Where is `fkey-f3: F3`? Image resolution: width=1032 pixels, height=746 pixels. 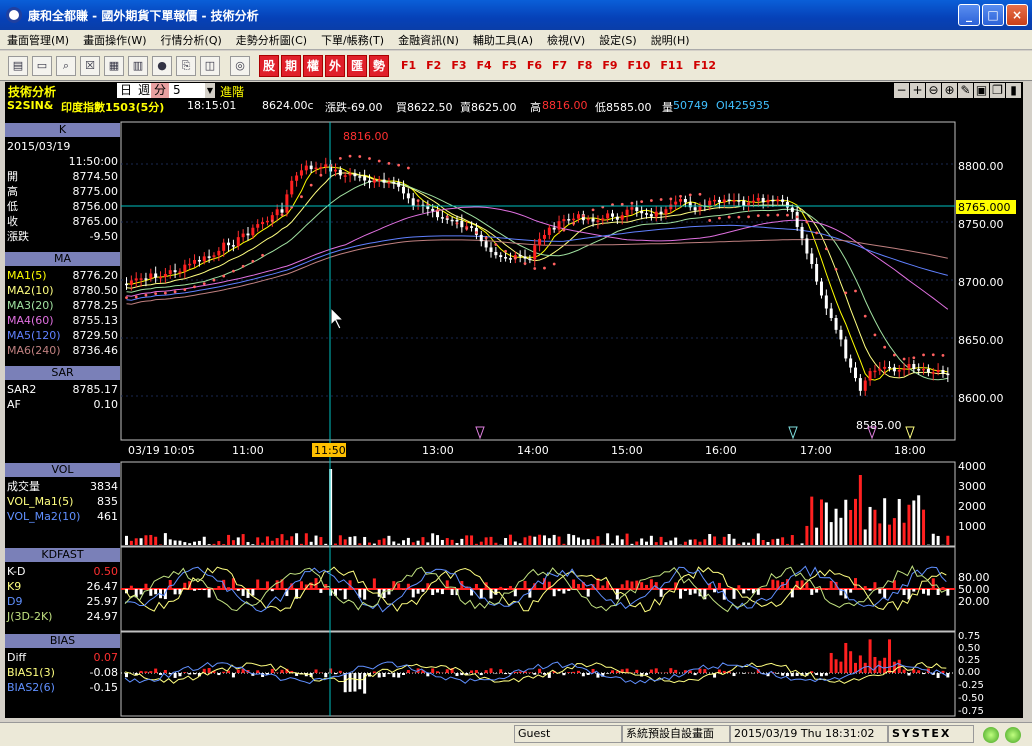 fkey-f3: F3 is located at coordinates (458, 65).